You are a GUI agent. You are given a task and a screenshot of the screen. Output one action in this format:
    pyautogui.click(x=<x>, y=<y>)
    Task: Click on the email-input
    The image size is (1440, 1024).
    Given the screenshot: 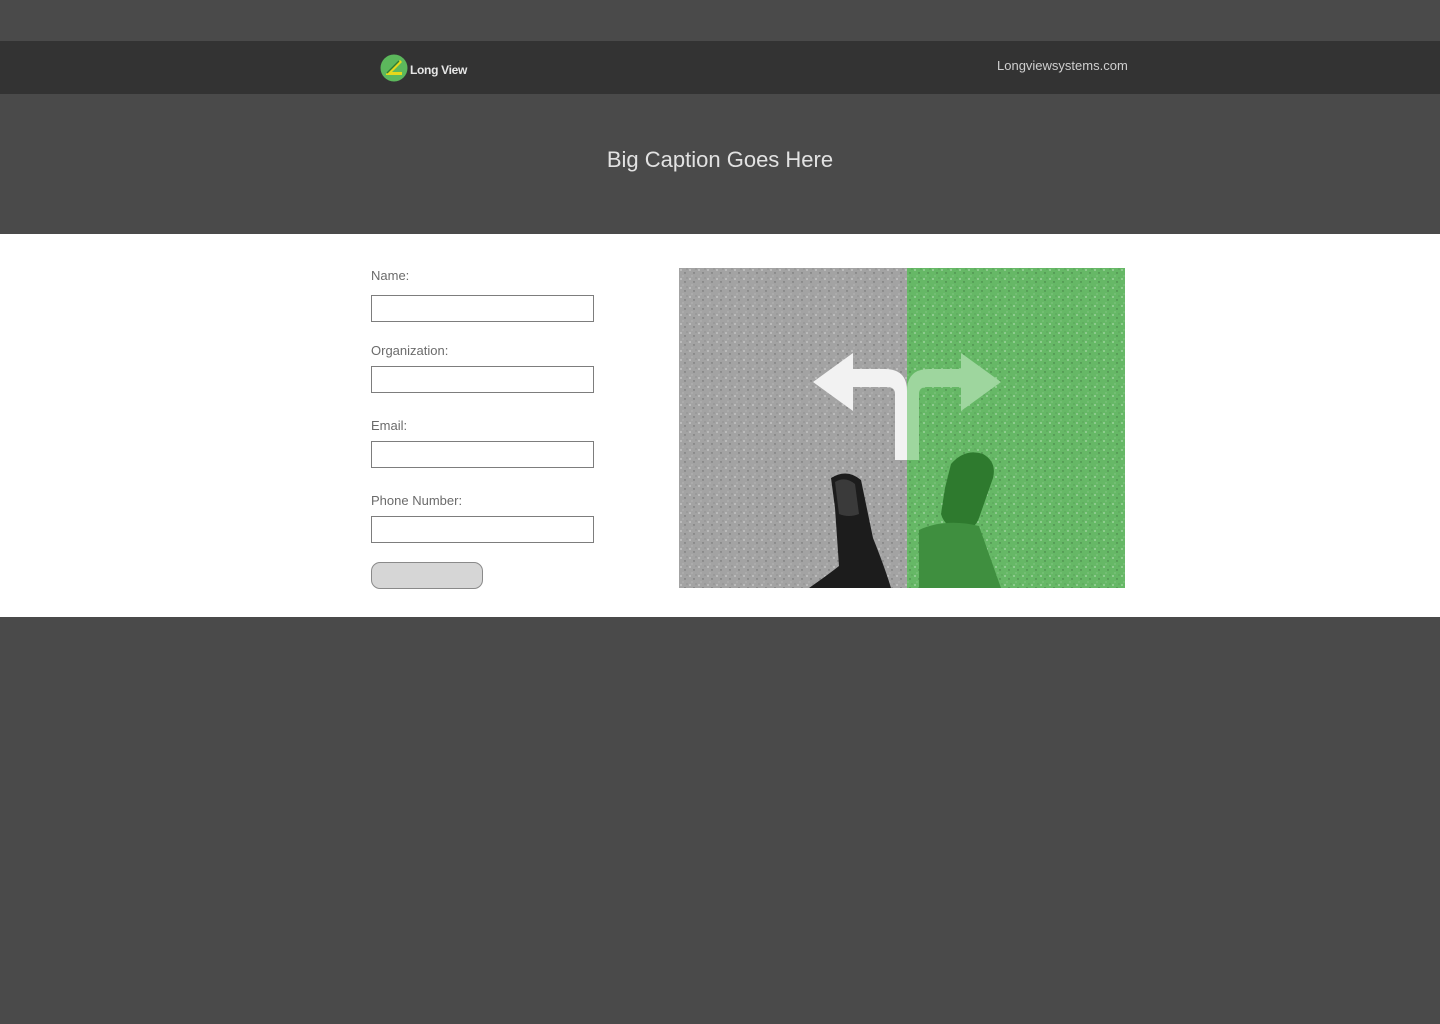 What is the action you would take?
    pyautogui.click(x=482, y=454)
    